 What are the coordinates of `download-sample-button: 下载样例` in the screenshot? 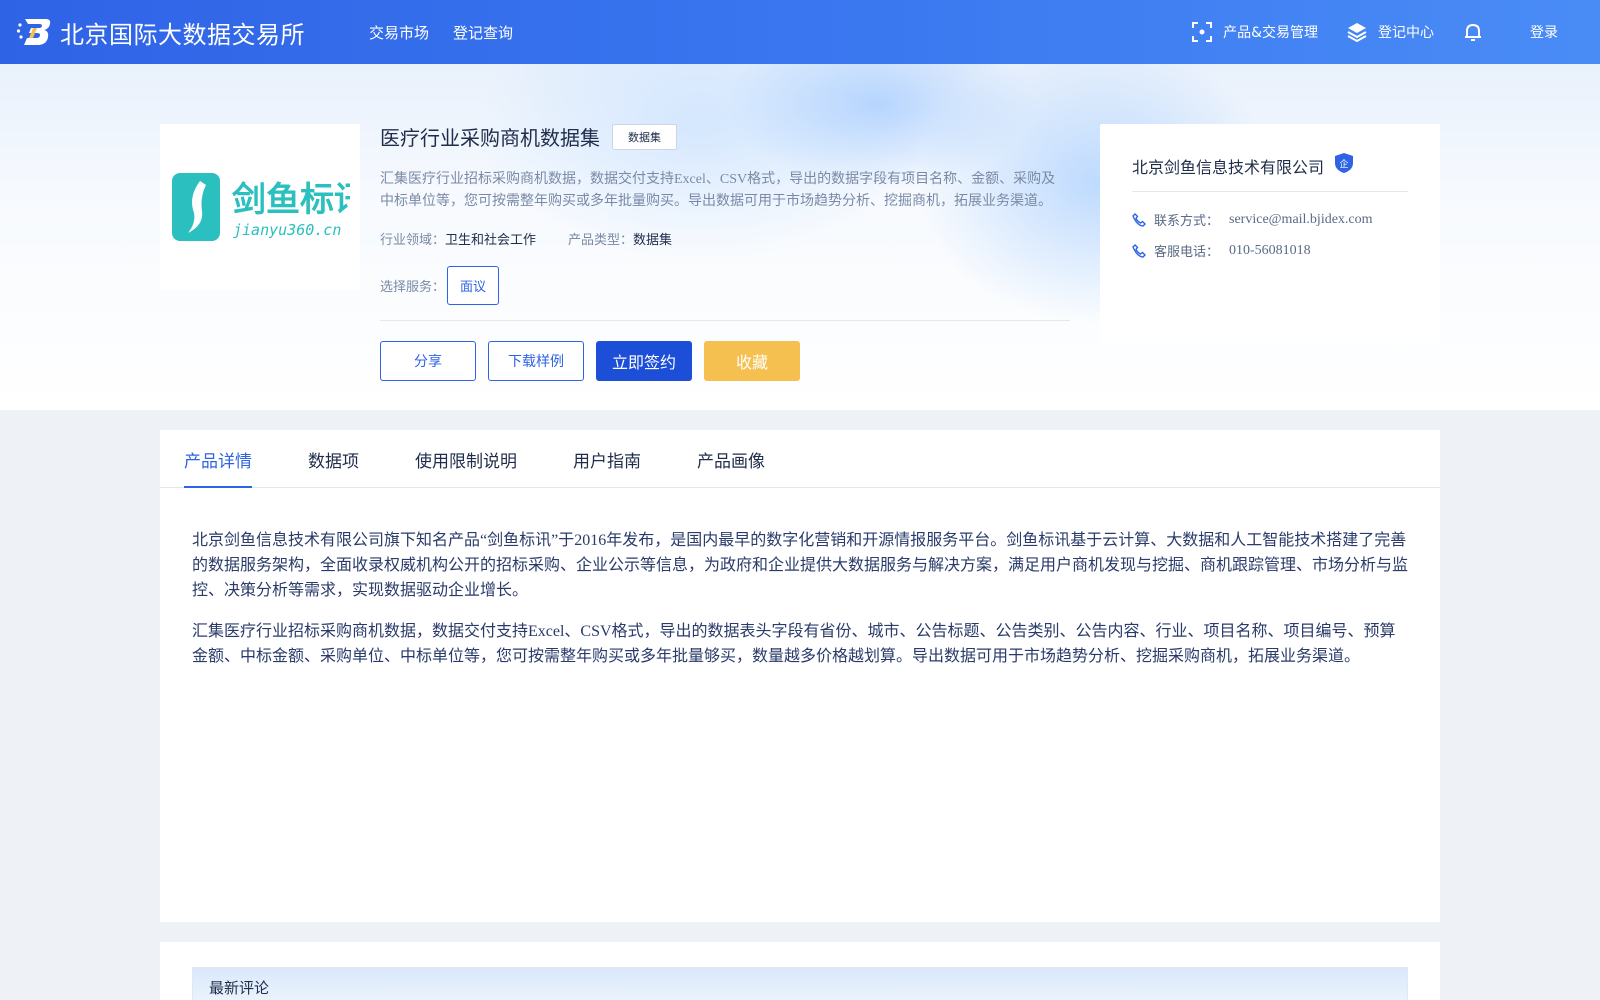 It's located at (536, 361).